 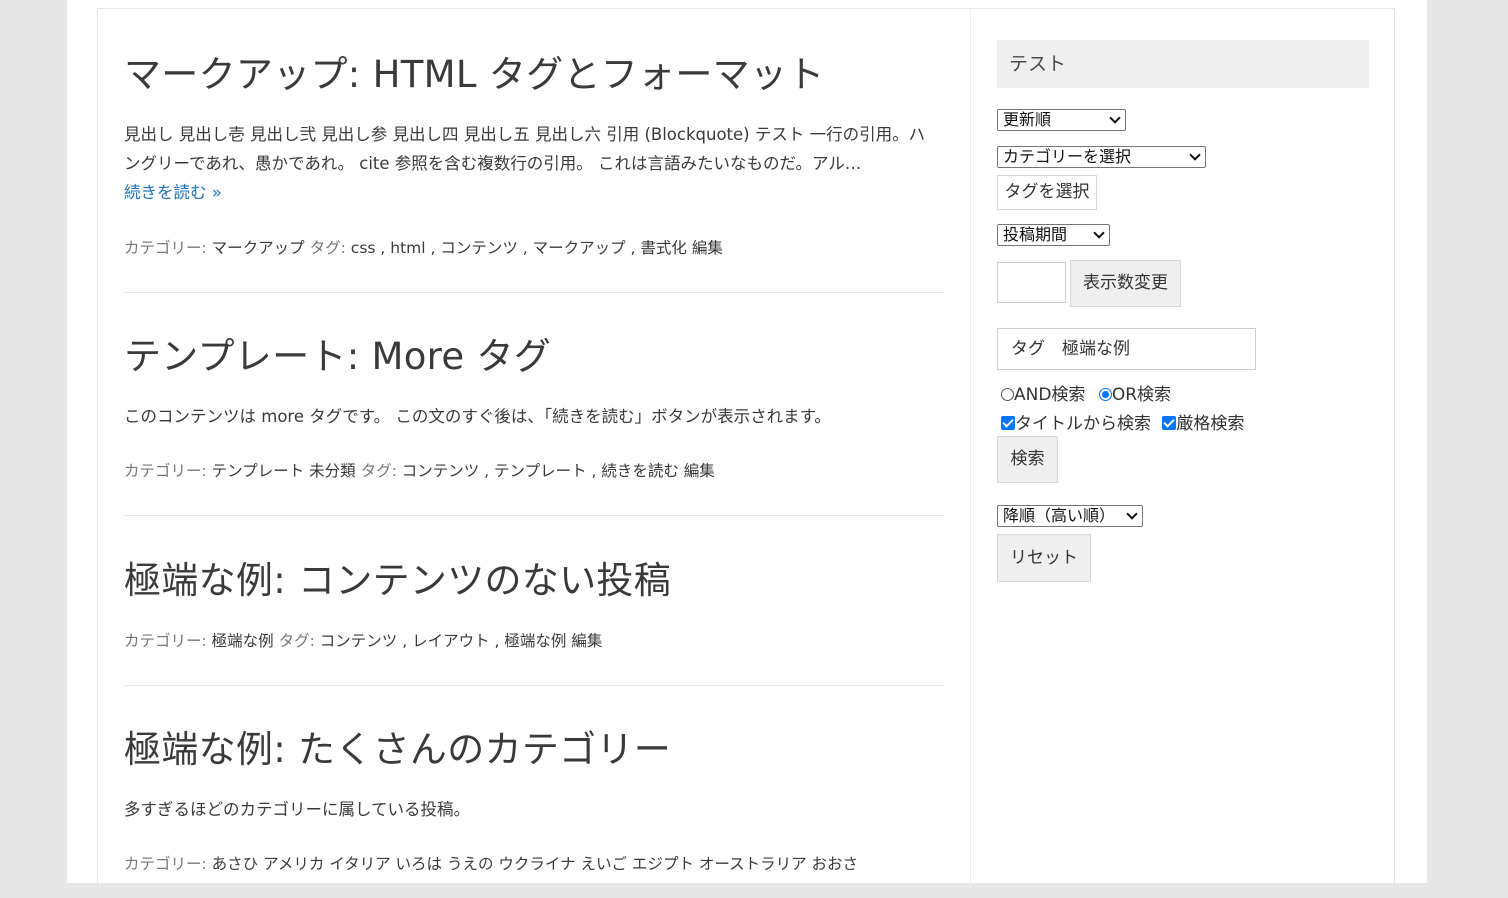 What do you see at coordinates (534, 746) in the screenshot?
I see `post-title: 極端な例: たくさんのカテゴリー` at bounding box center [534, 746].